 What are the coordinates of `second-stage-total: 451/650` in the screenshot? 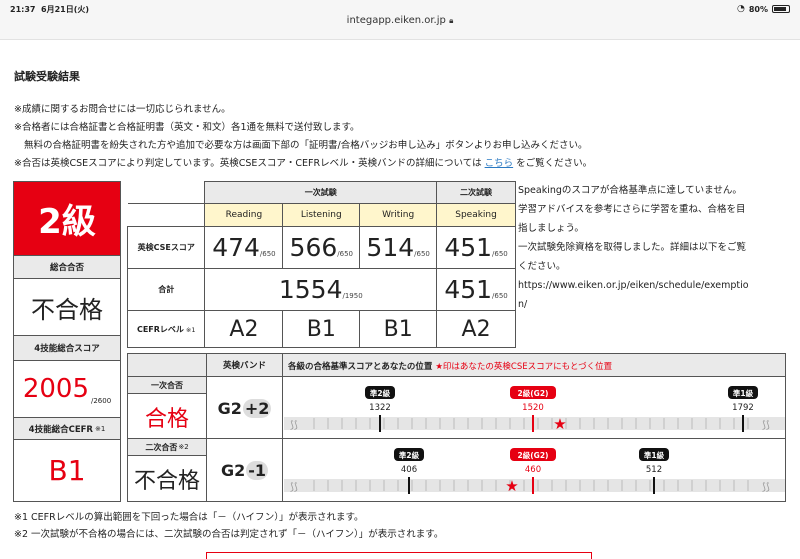 It's located at (476, 289).